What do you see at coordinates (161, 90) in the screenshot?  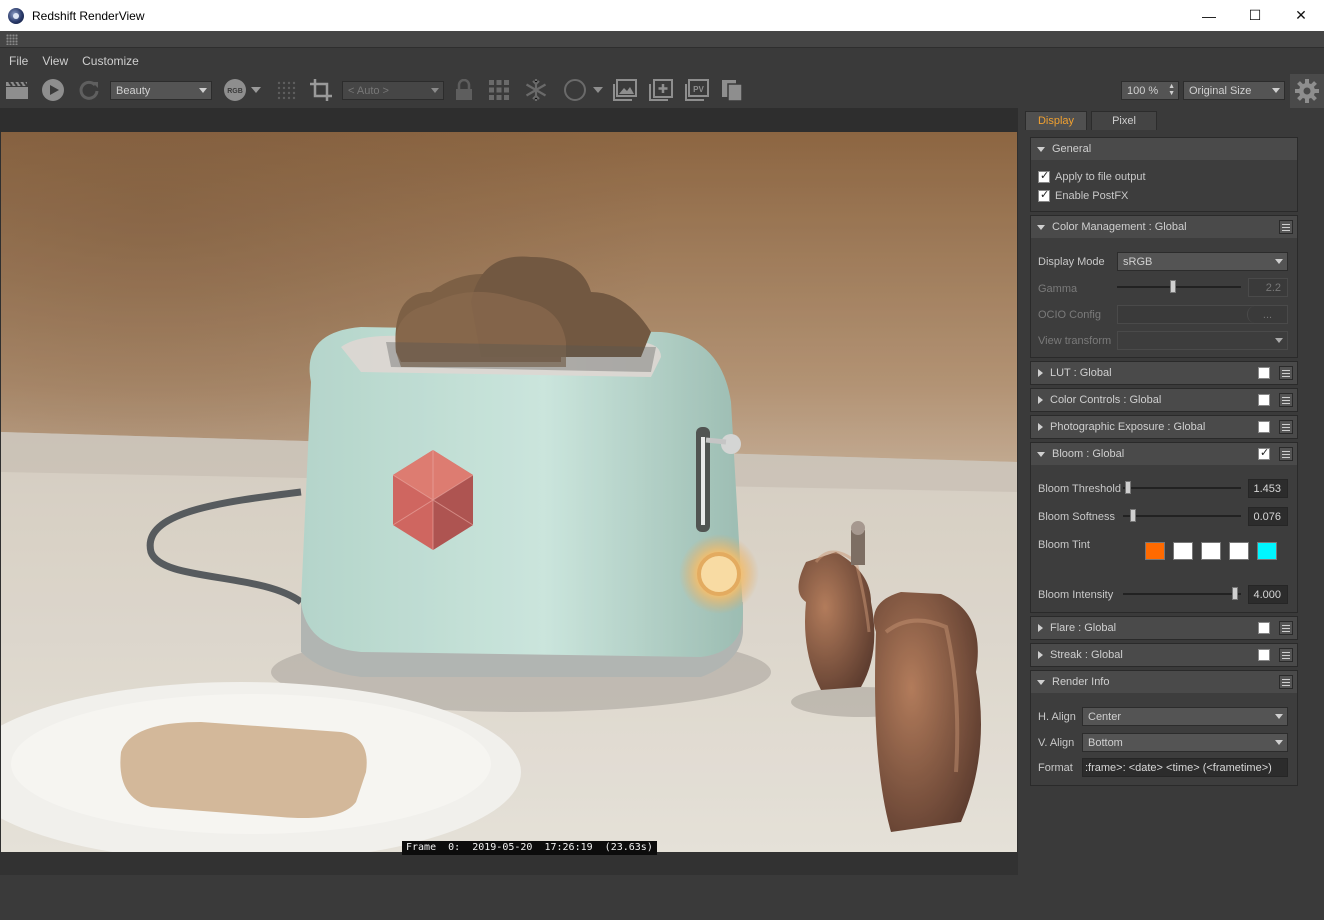 I see `aov-select: Beauty` at bounding box center [161, 90].